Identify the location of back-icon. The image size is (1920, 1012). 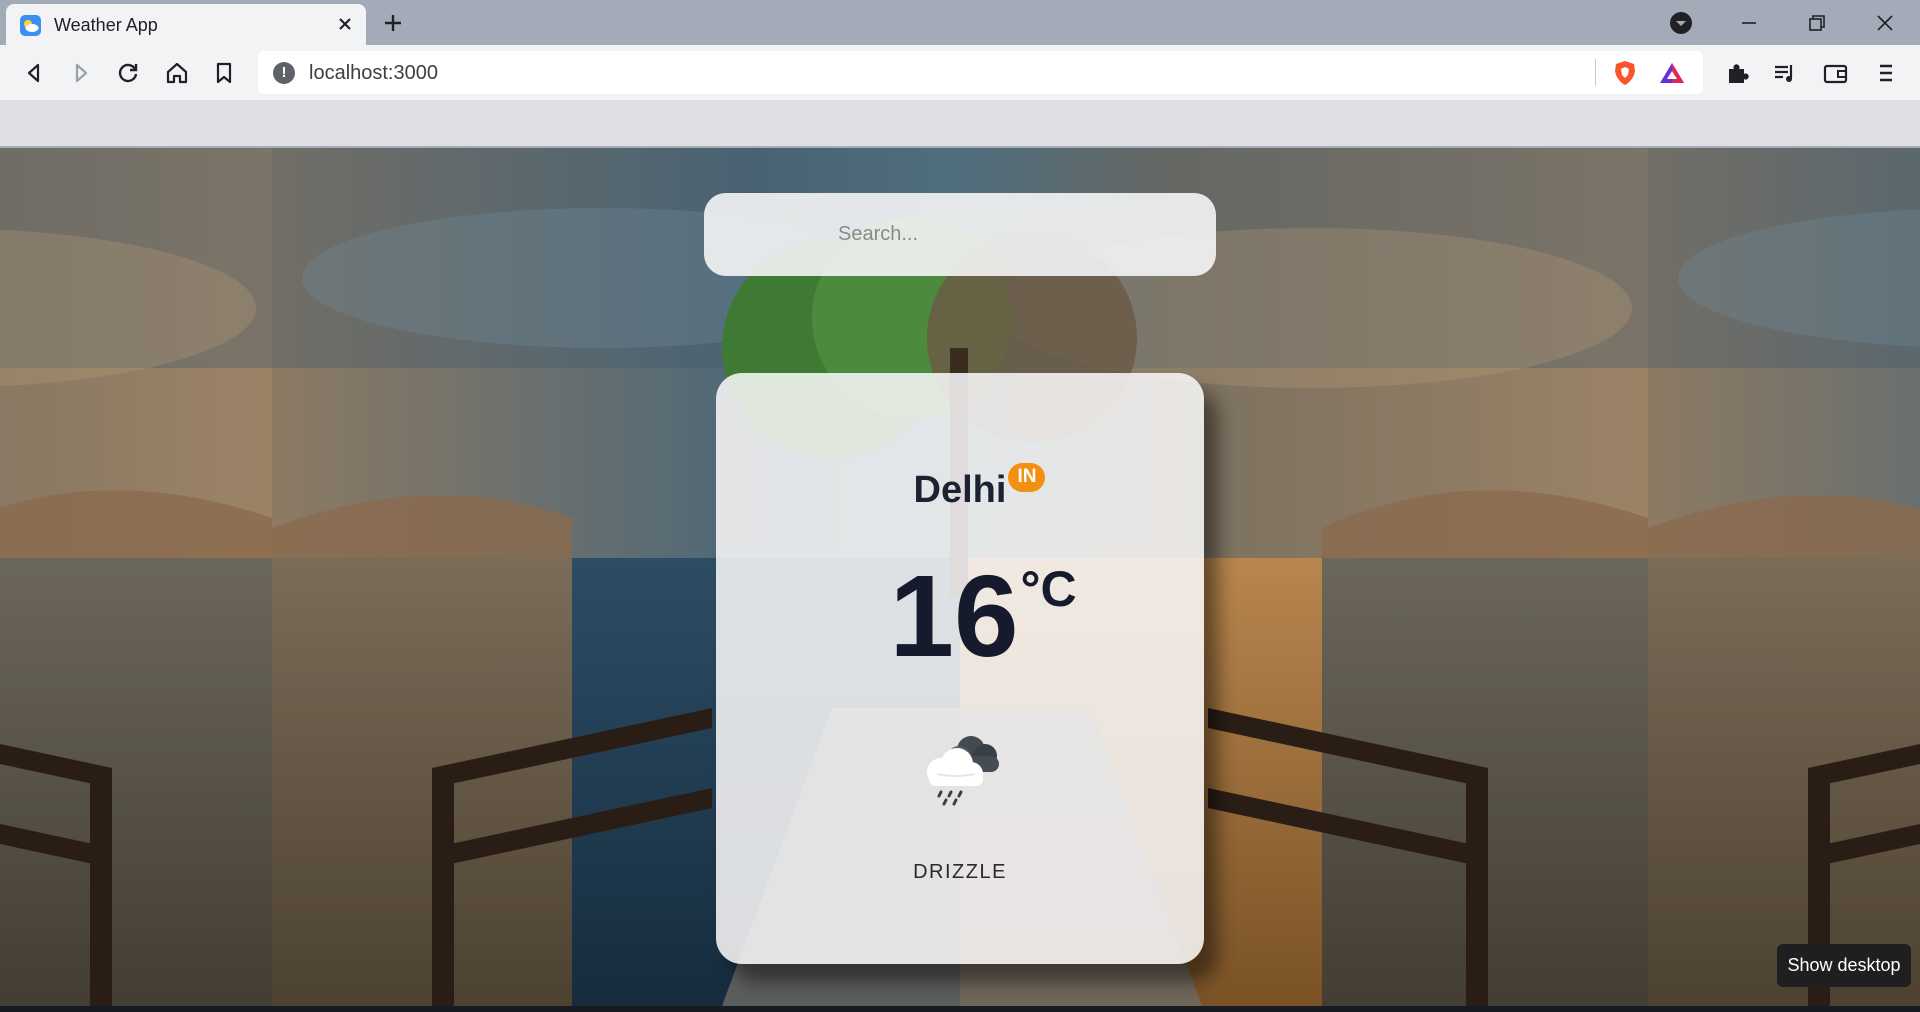
(34, 73).